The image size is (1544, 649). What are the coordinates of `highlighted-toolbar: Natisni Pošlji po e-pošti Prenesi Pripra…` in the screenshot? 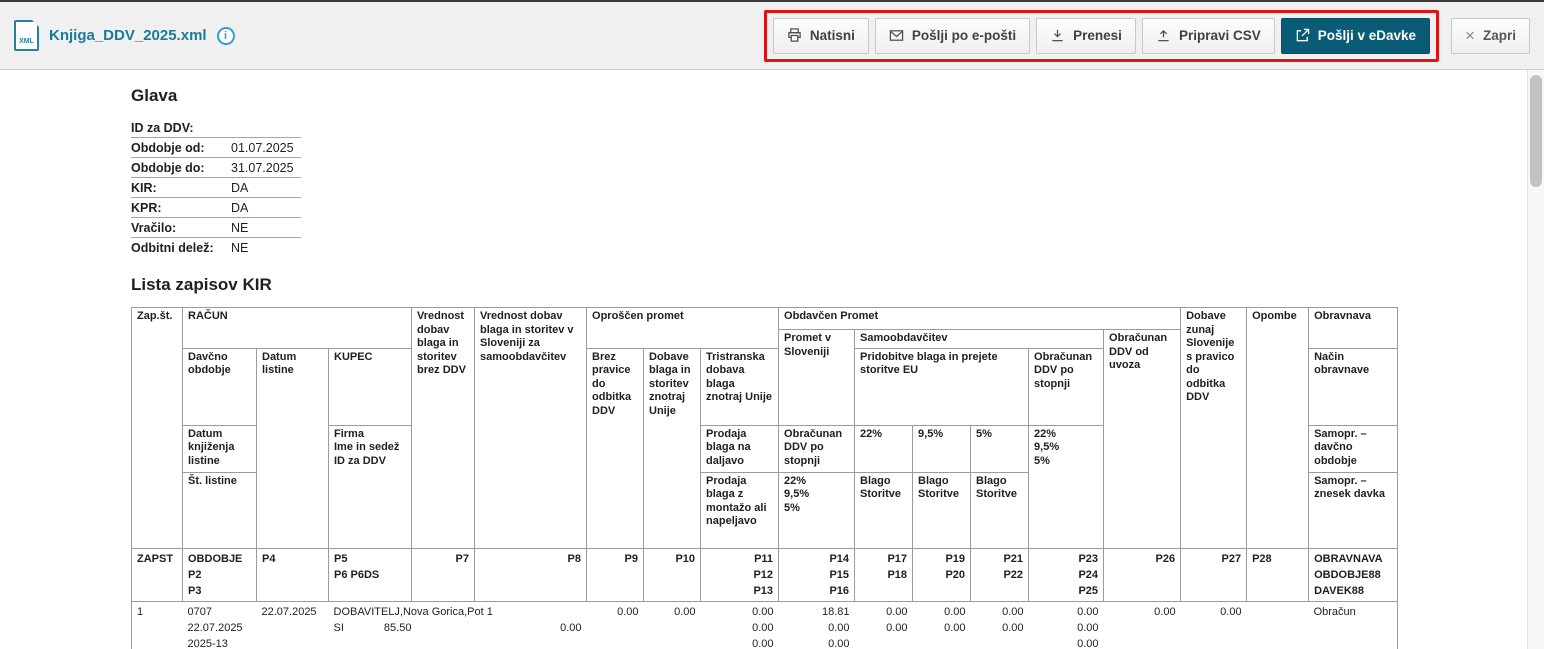 It's located at (1101, 35).